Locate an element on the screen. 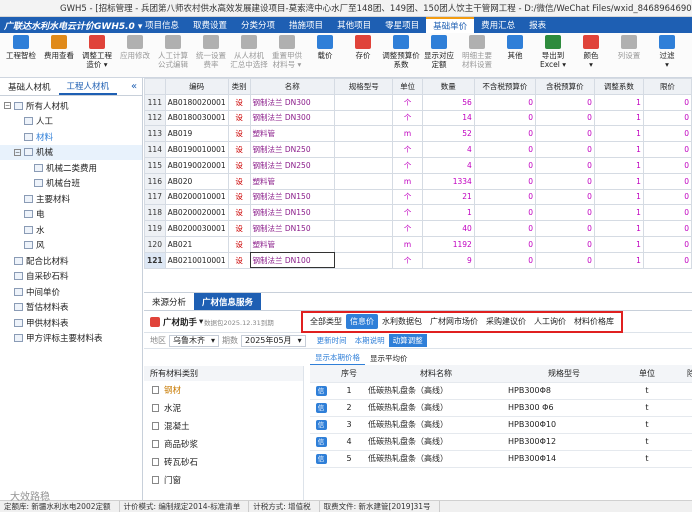 This screenshot has width=692, height=512. tab-material-info-service: 广材信息服务 is located at coordinates (228, 301).